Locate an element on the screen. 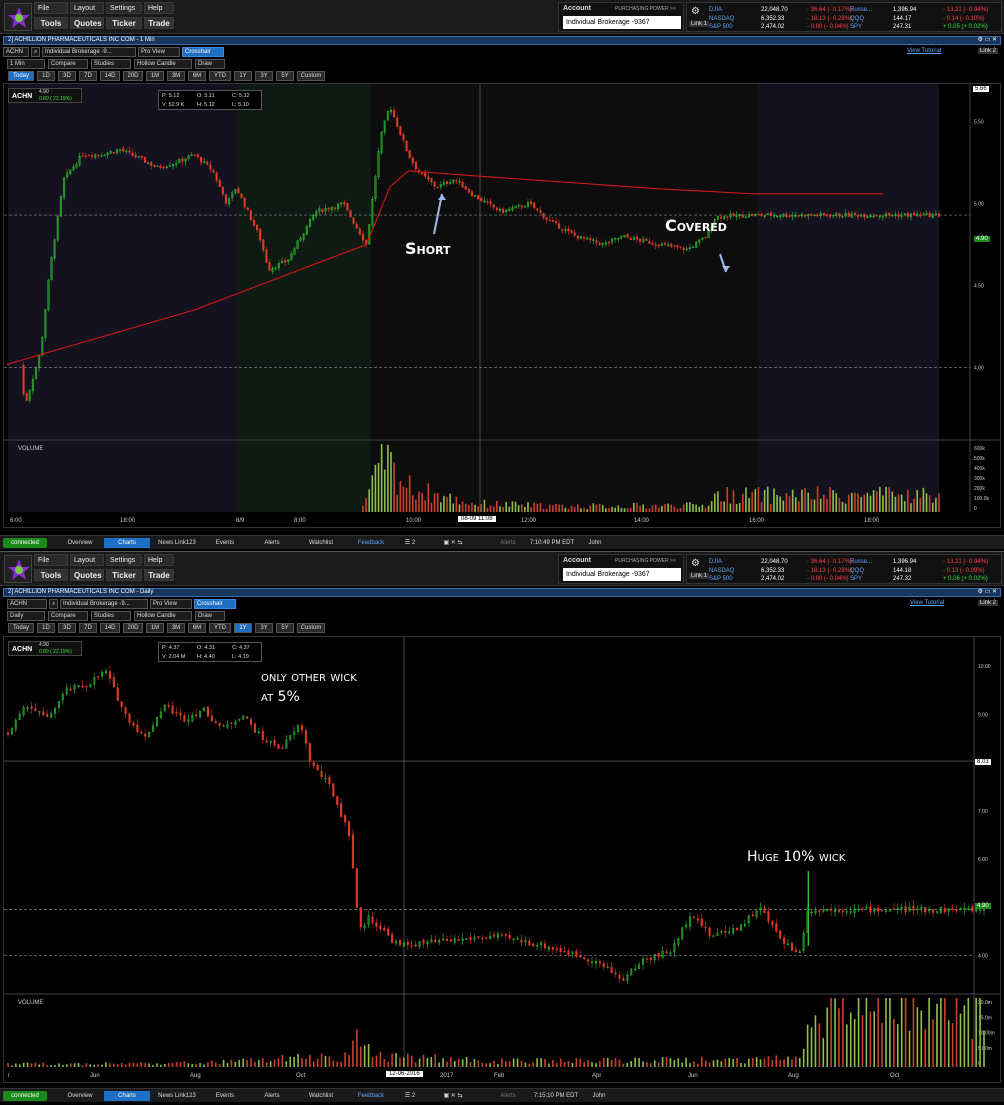 This screenshot has height=1105, width=1004. index-name: NASDAQ is located at coordinates (721, 19).